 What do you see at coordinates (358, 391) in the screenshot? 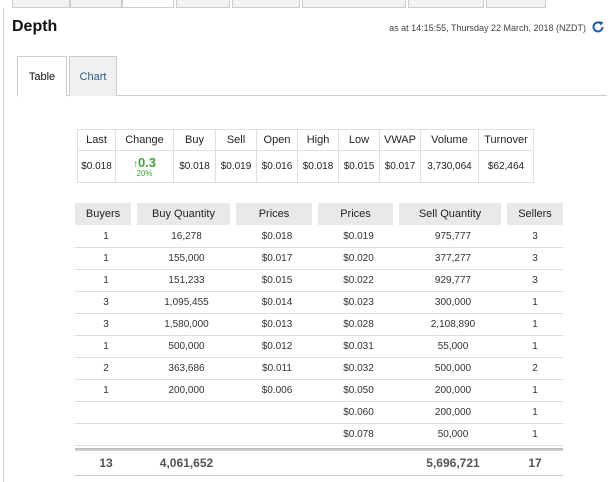
I see `sell-price-cell: $0.050` at bounding box center [358, 391].